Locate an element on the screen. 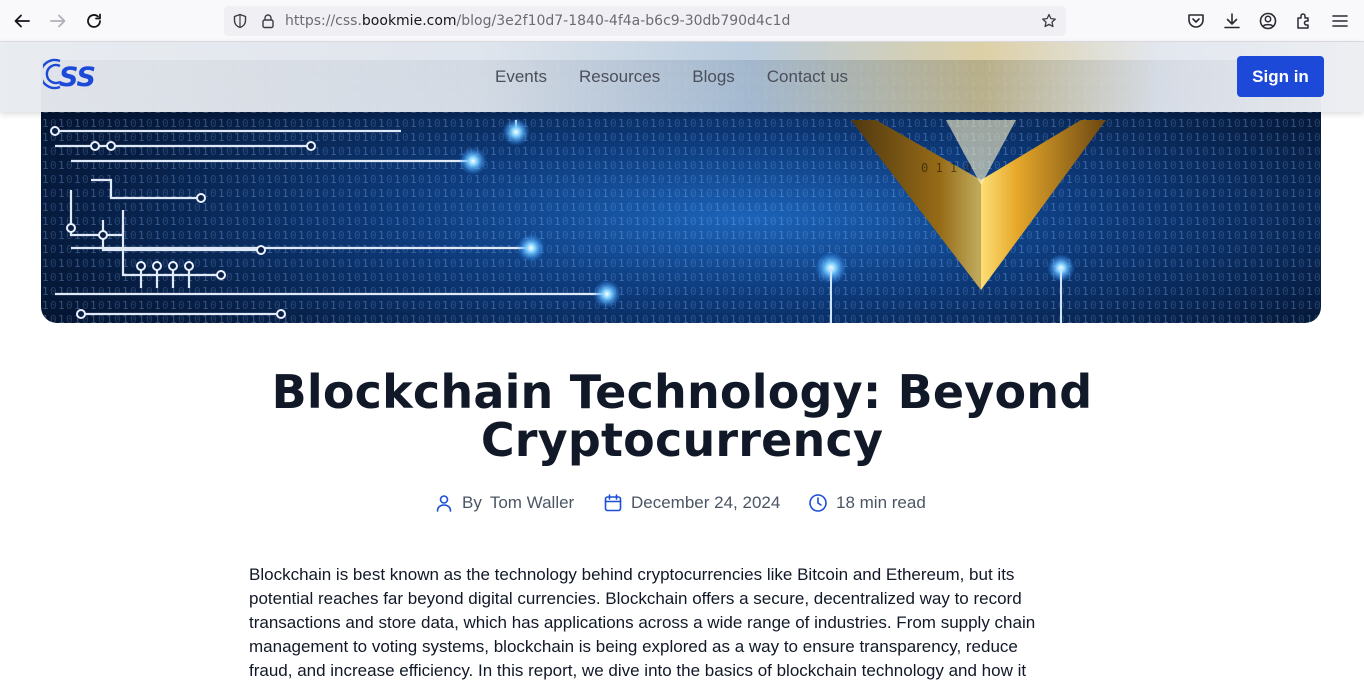 This screenshot has height=690, width=1364. sign-in-button: Sign in is located at coordinates (1280, 76).